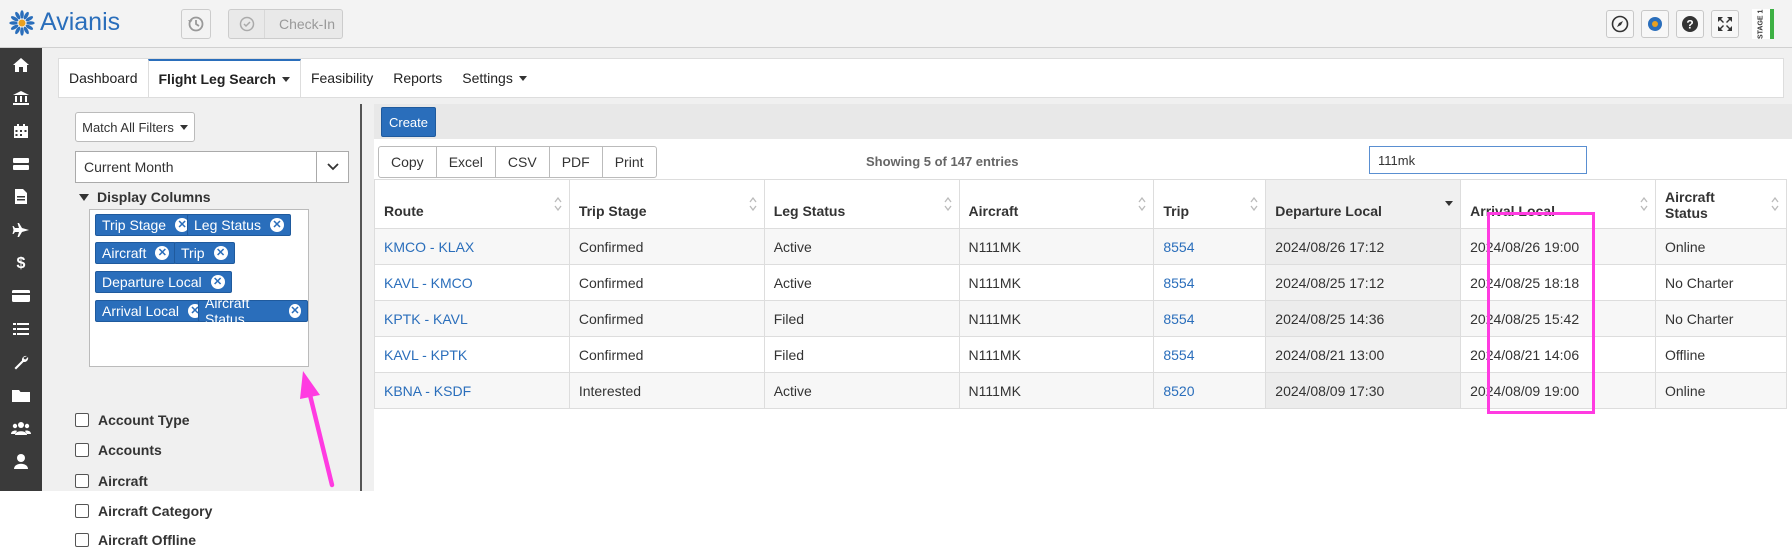 This screenshot has height=548, width=1792. I want to click on column-tag: Aircraft Status ✕, so click(253, 311).